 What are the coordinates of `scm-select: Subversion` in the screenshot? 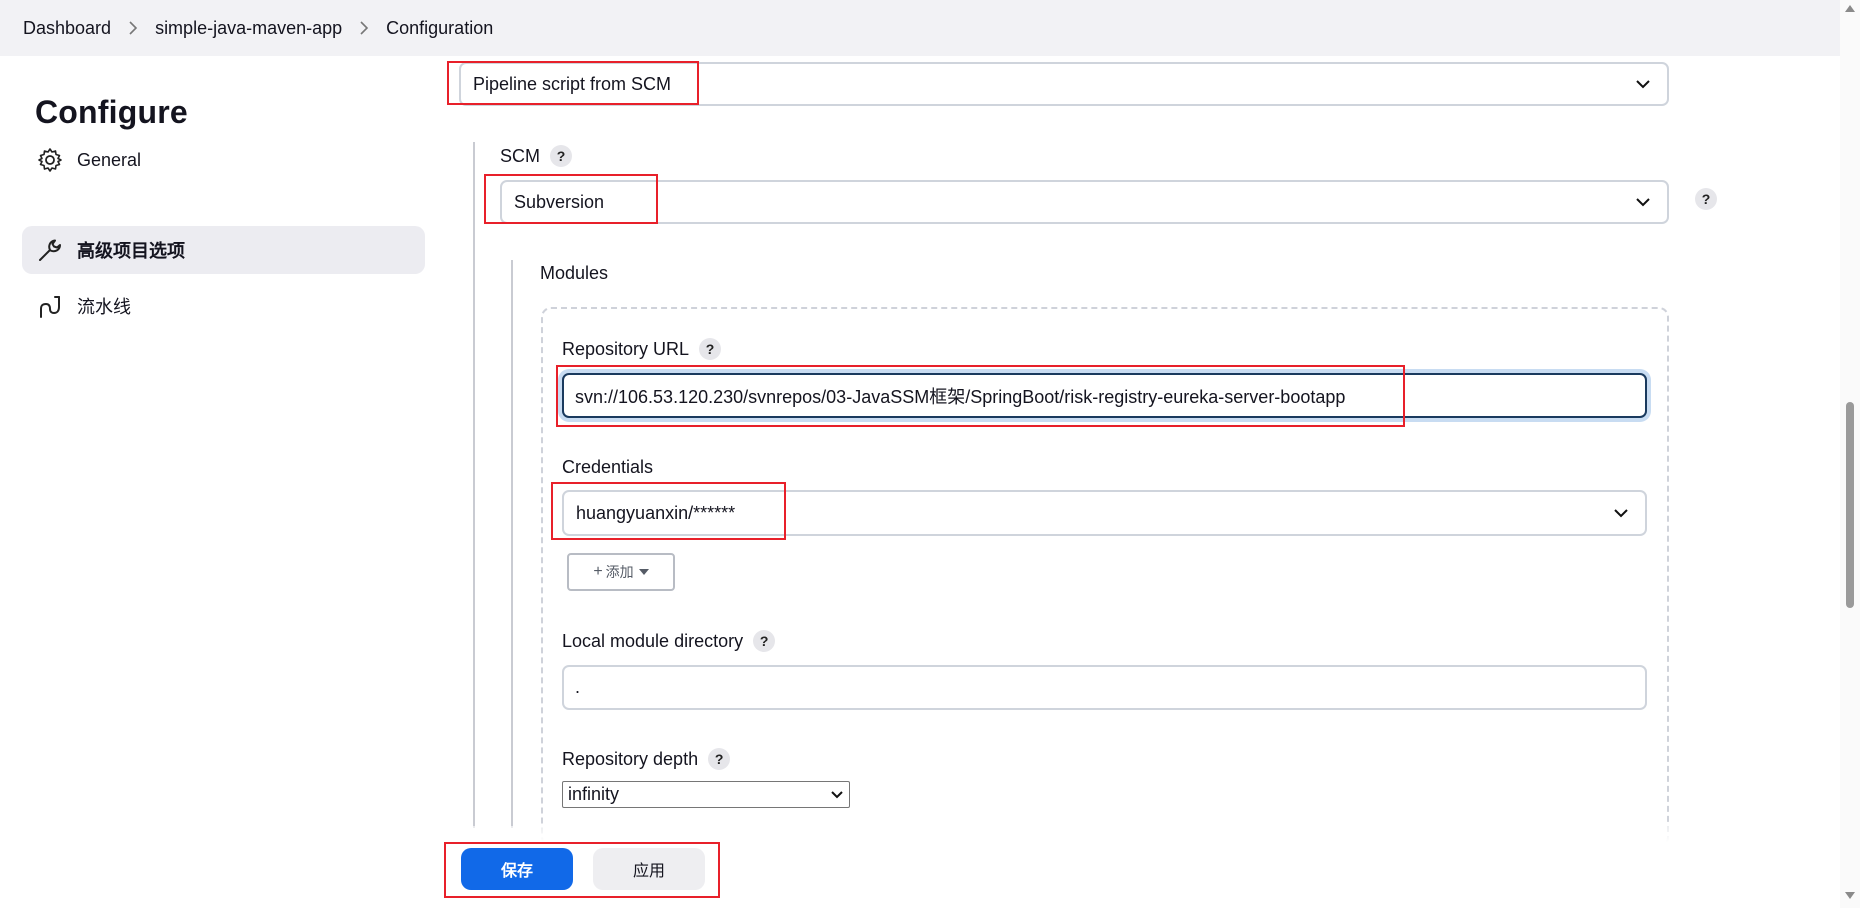 It's located at (1084, 202).